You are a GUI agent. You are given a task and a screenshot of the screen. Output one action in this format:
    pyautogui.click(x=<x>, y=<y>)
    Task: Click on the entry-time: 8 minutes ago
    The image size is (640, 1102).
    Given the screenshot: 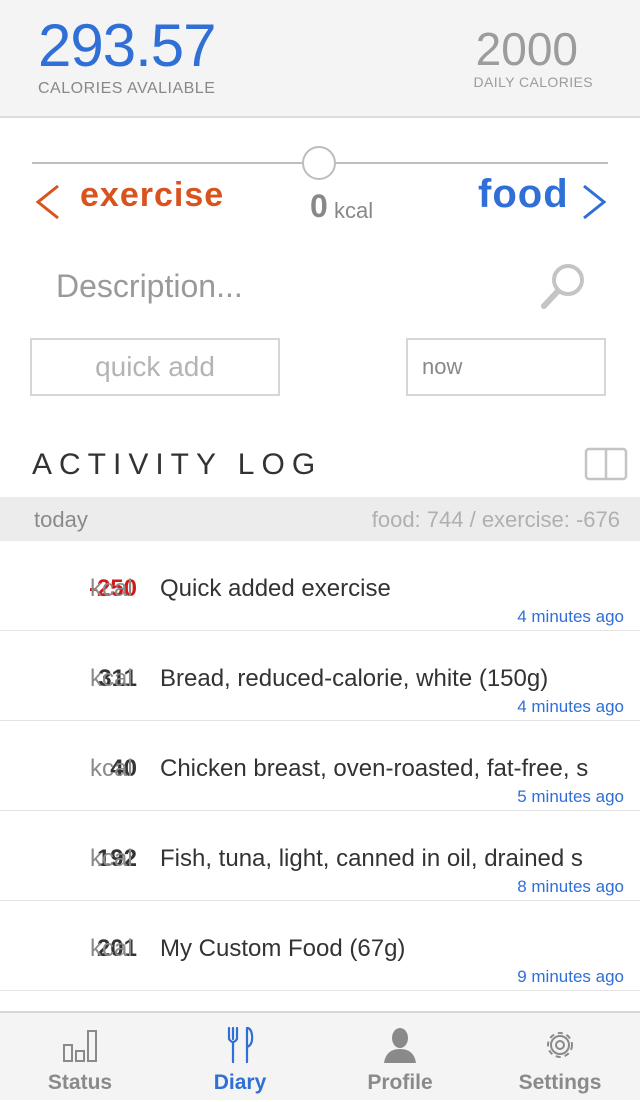 What is the action you would take?
    pyautogui.click(x=570, y=886)
    